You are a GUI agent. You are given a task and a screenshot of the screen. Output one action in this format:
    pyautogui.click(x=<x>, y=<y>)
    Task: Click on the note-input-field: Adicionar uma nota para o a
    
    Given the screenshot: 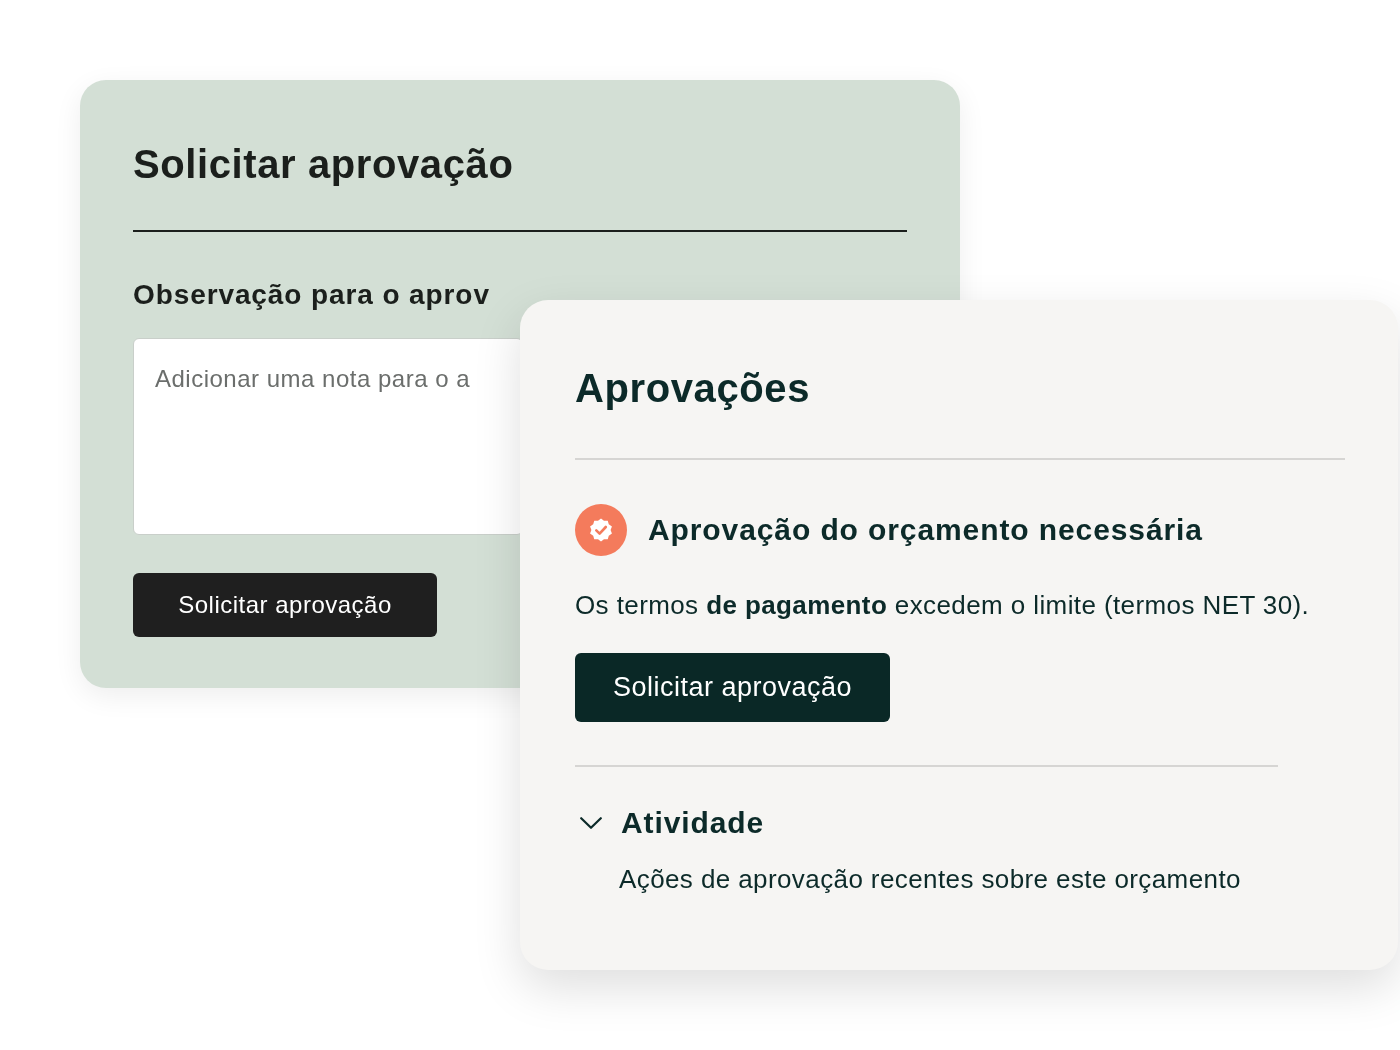 What is the action you would take?
    pyautogui.click(x=328, y=436)
    